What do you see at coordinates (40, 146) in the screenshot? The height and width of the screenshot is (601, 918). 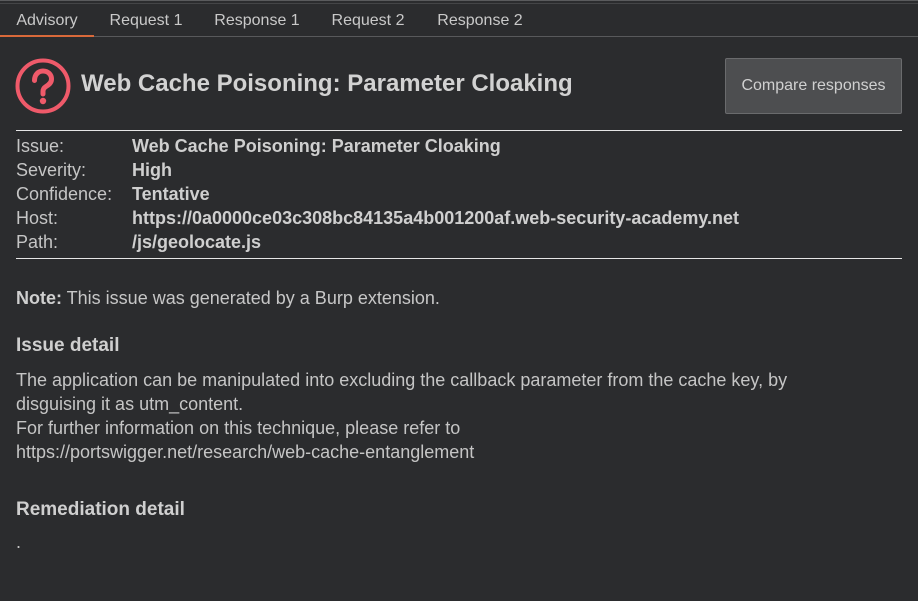 I see `issue-label: Issue:` at bounding box center [40, 146].